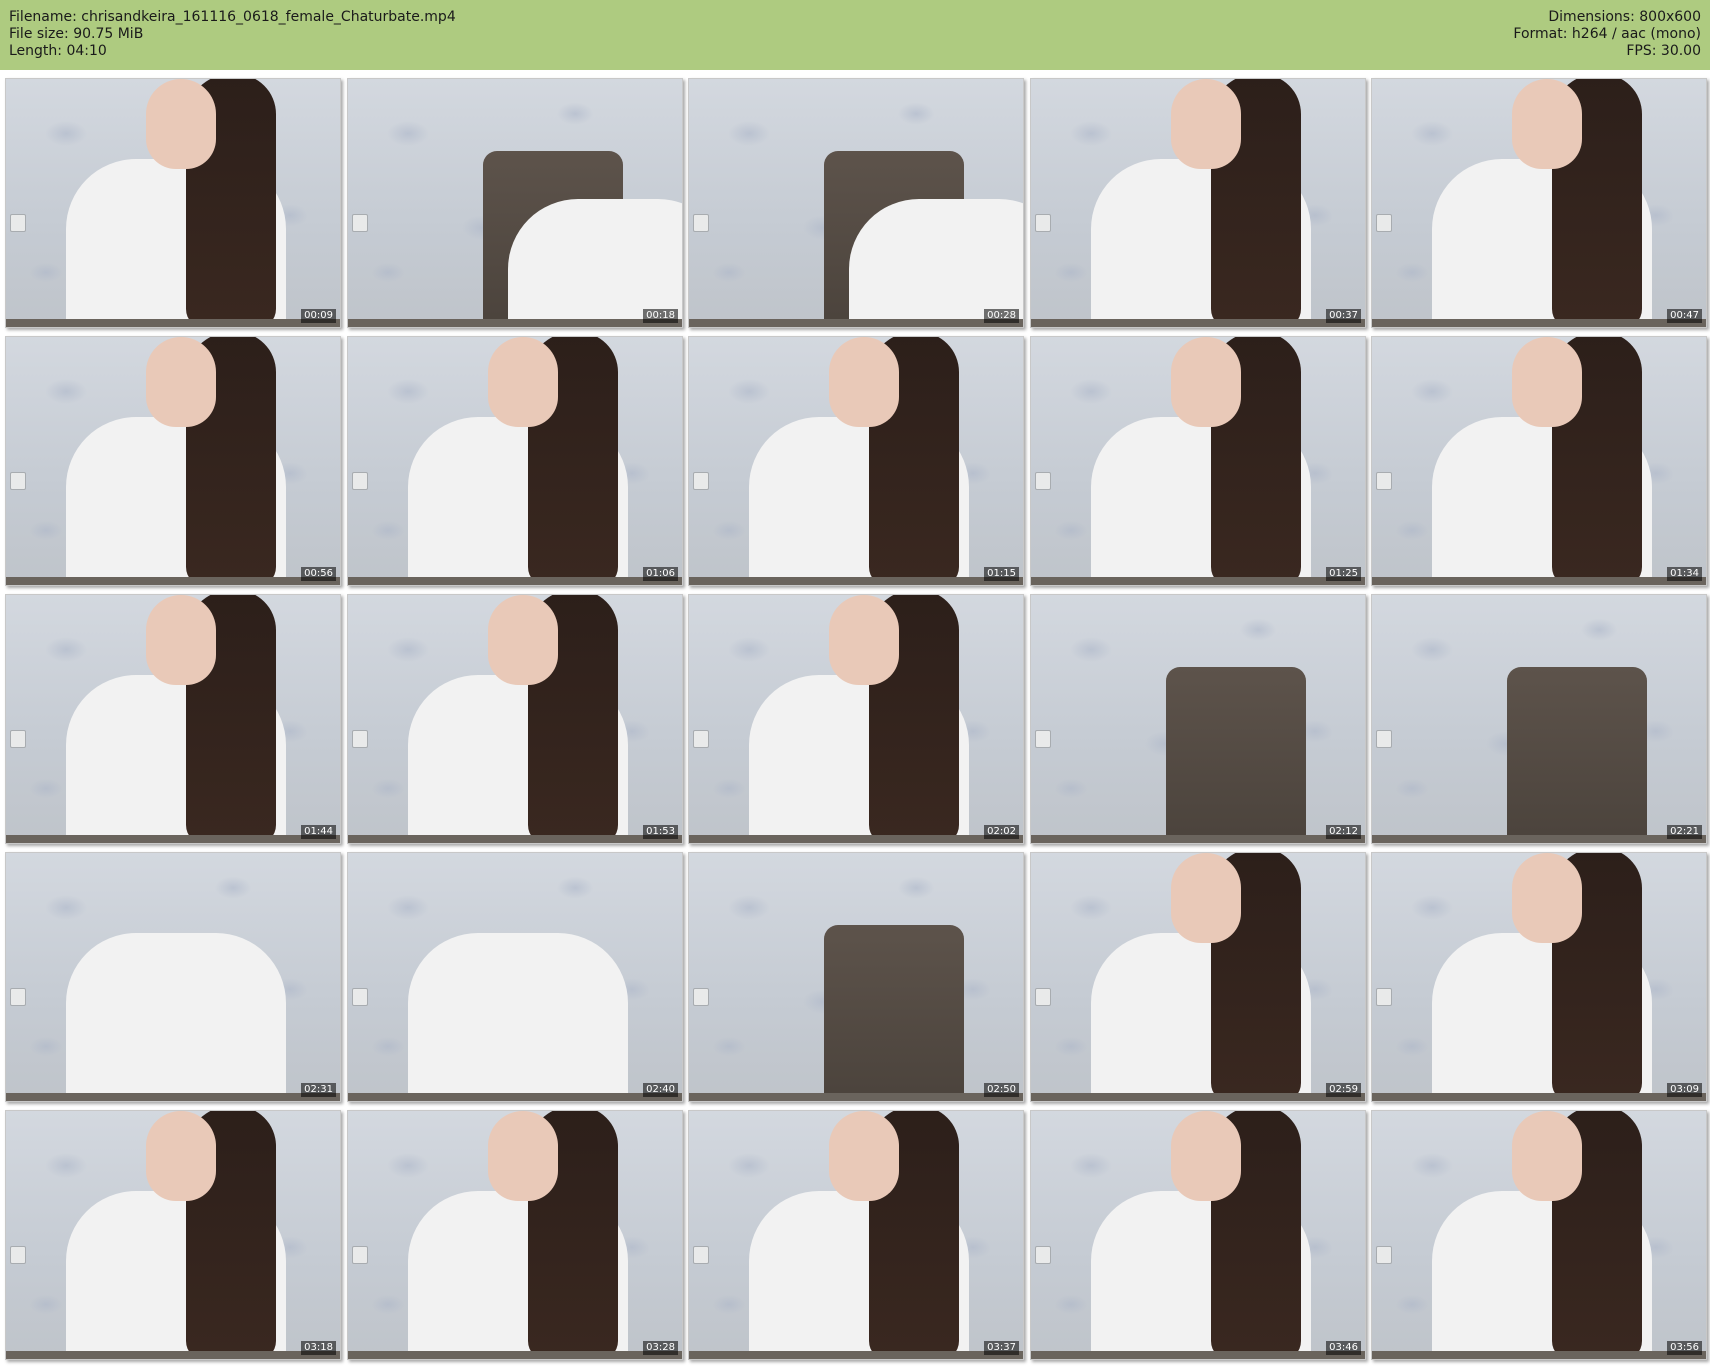 Image resolution: width=1710 pixels, height=1370 pixels. What do you see at coordinates (173, 203) in the screenshot?
I see `video-thumbnail: 00:09` at bounding box center [173, 203].